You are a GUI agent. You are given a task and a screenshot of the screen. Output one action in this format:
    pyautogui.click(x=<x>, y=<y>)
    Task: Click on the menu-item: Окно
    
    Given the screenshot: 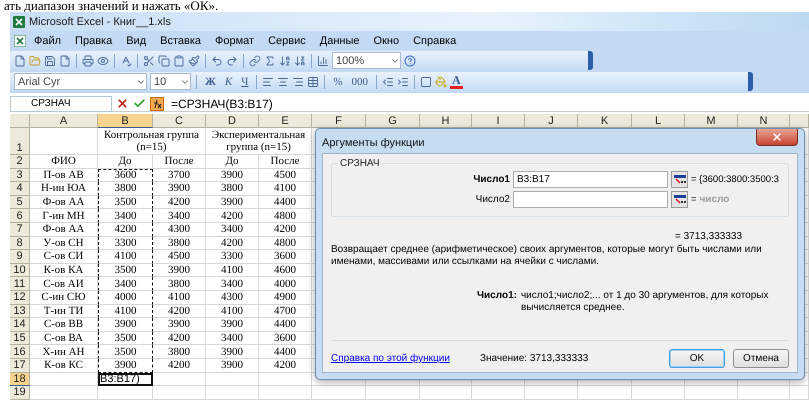 What is the action you would take?
    pyautogui.click(x=387, y=40)
    